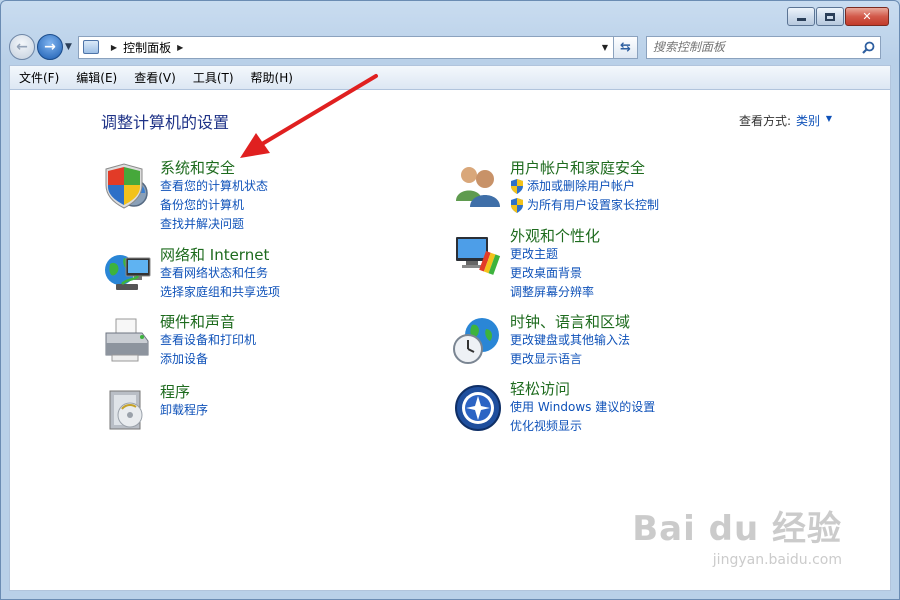  I want to click on category-clock-language-region: 时钟、语言和区域 更改键盘或其他输入法 更改显示语言, so click(541, 341).